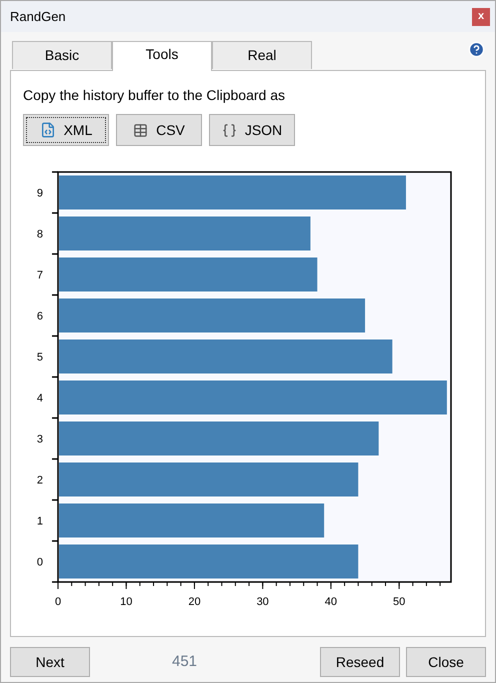  What do you see at coordinates (39, 398) in the screenshot?
I see `axis-label: 4` at bounding box center [39, 398].